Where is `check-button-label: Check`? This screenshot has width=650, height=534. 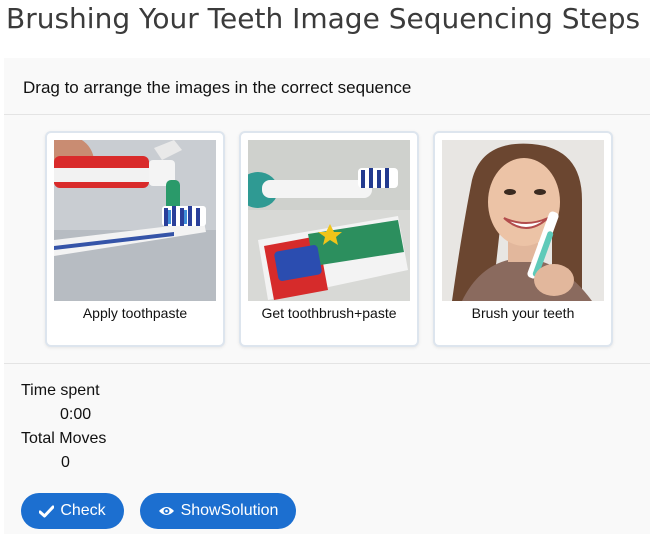
check-button-label: Check is located at coordinates (83, 510).